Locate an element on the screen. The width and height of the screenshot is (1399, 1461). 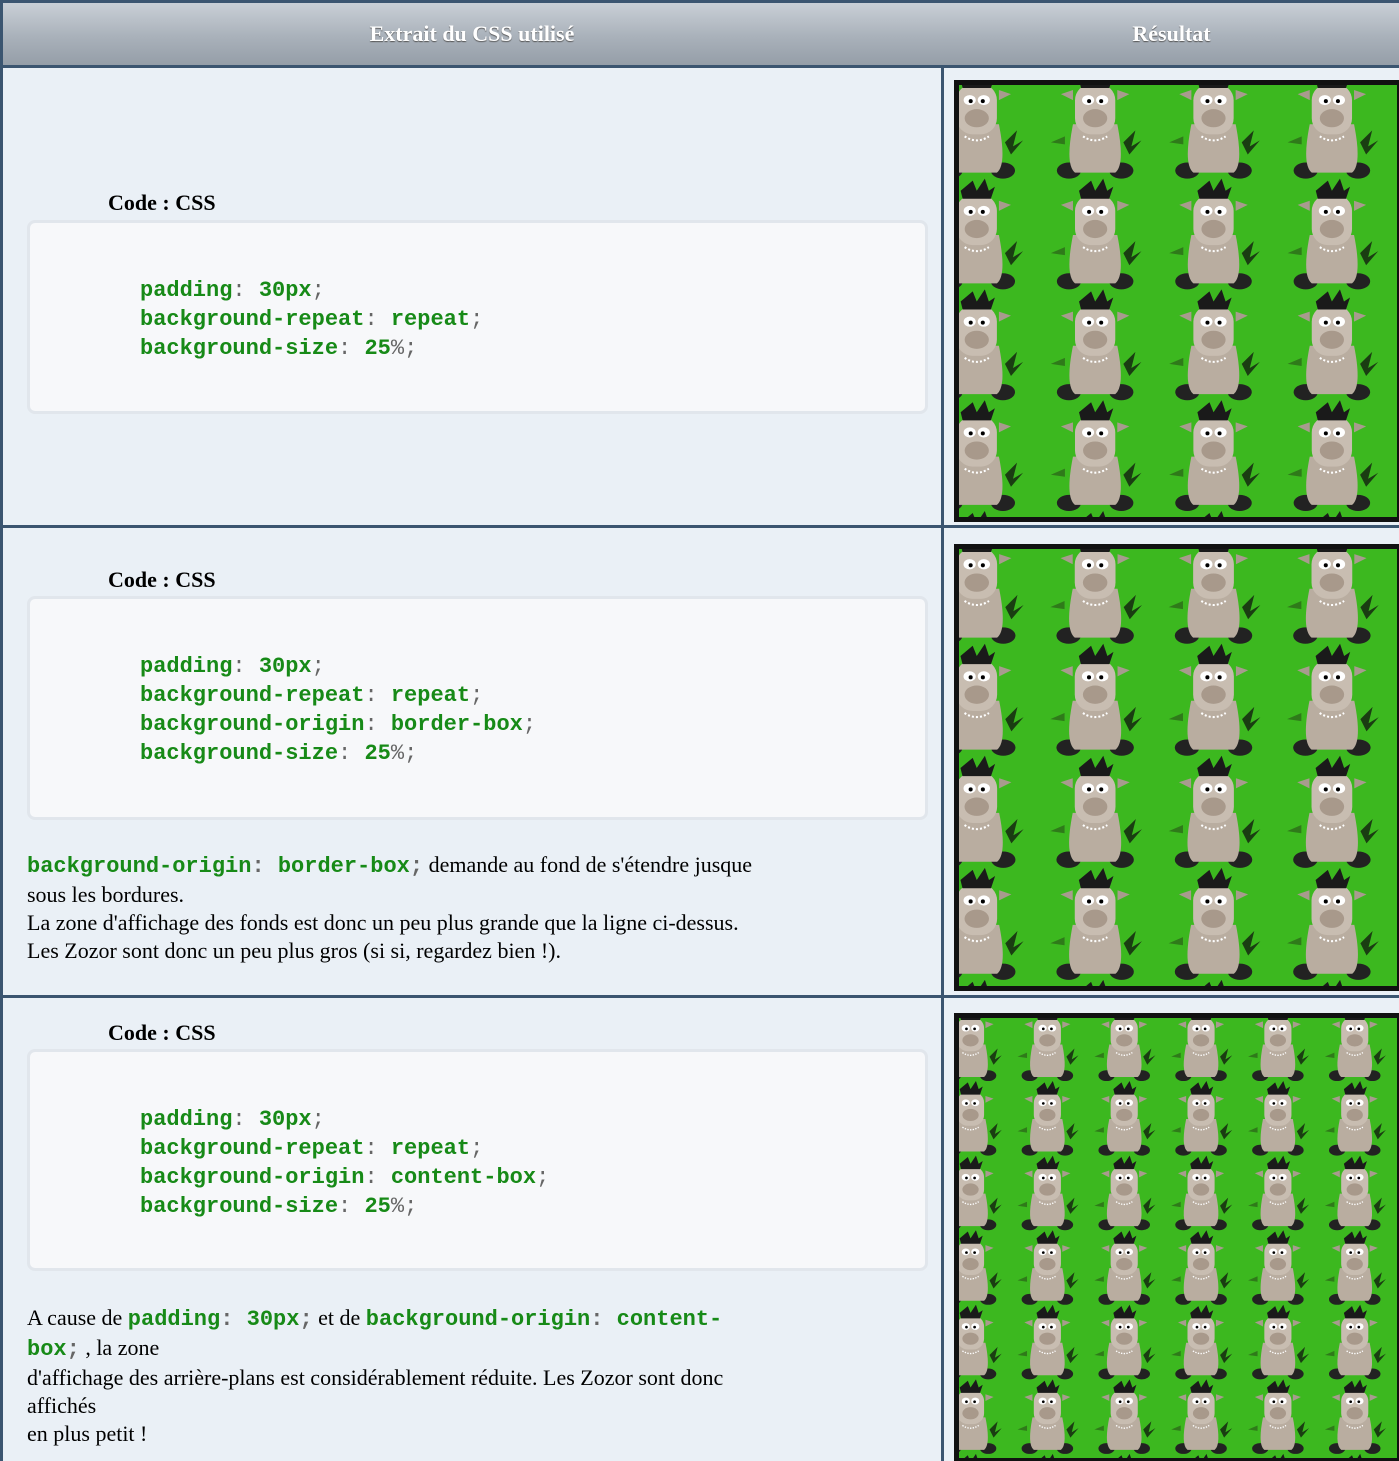
header-css-column: Extrait du CSS utilisé is located at coordinates (472, 33).